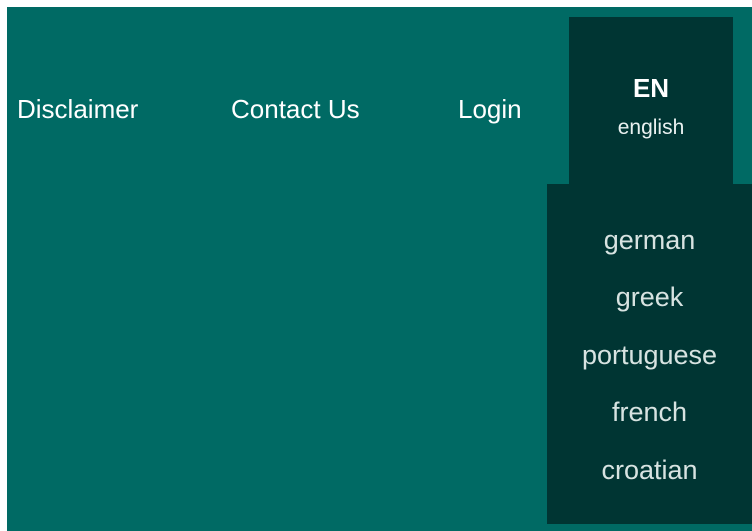  What do you see at coordinates (490, 109) in the screenshot?
I see `nav-link-login: Login` at bounding box center [490, 109].